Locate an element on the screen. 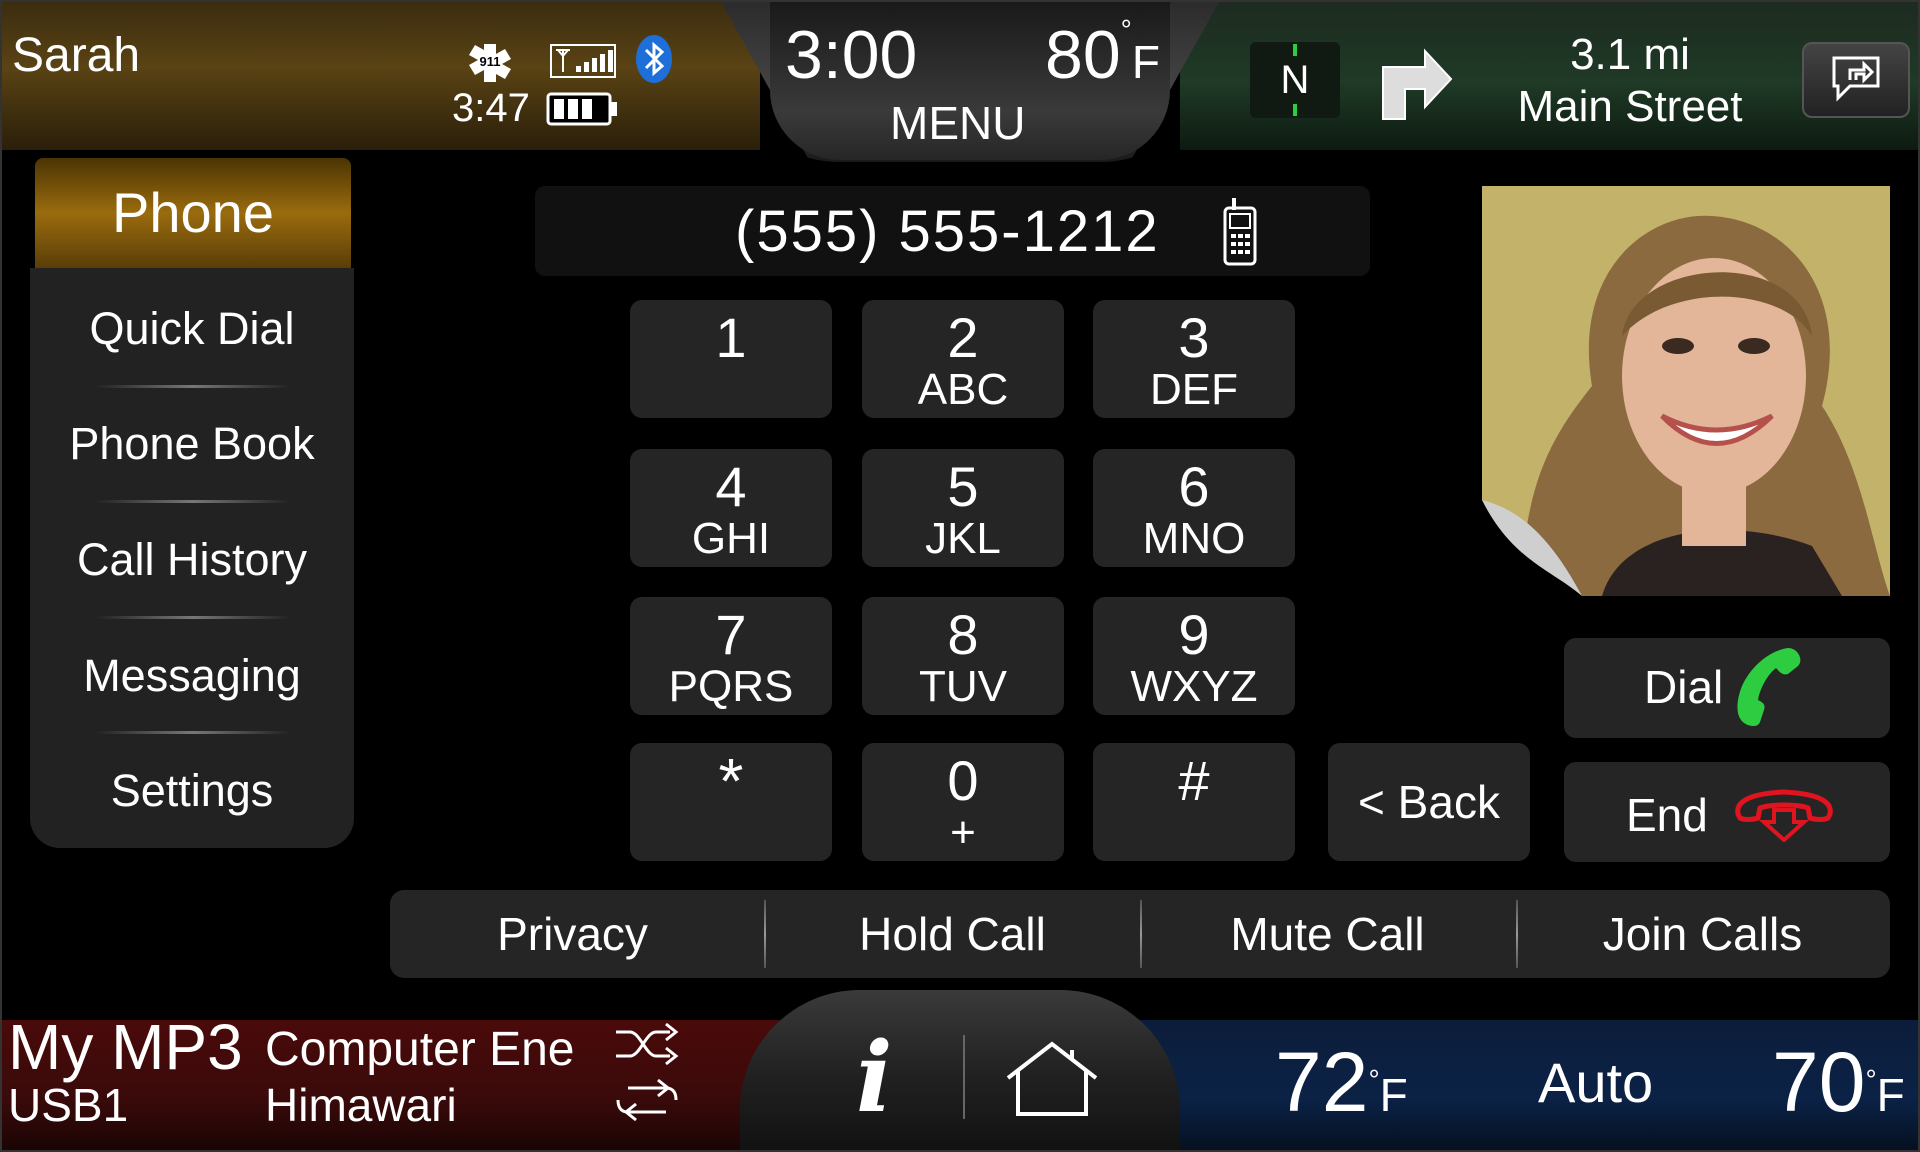 This screenshot has width=1920, height=1152. info-icon: i is located at coordinates (874, 1078).